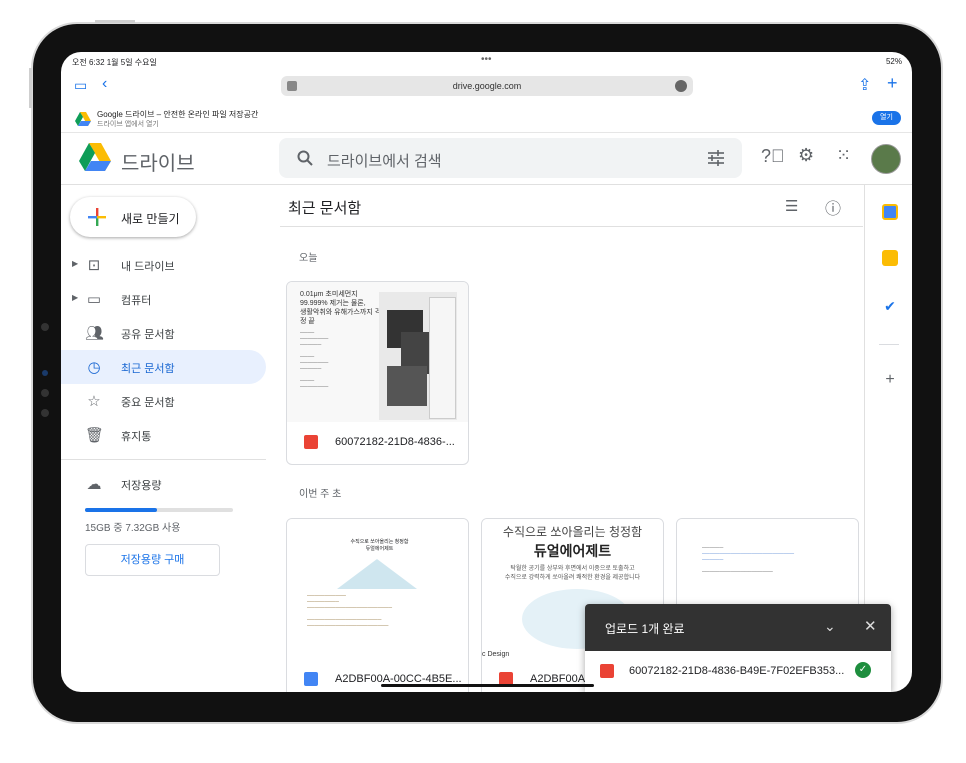  I want to click on rail-divider, so click(889, 344).